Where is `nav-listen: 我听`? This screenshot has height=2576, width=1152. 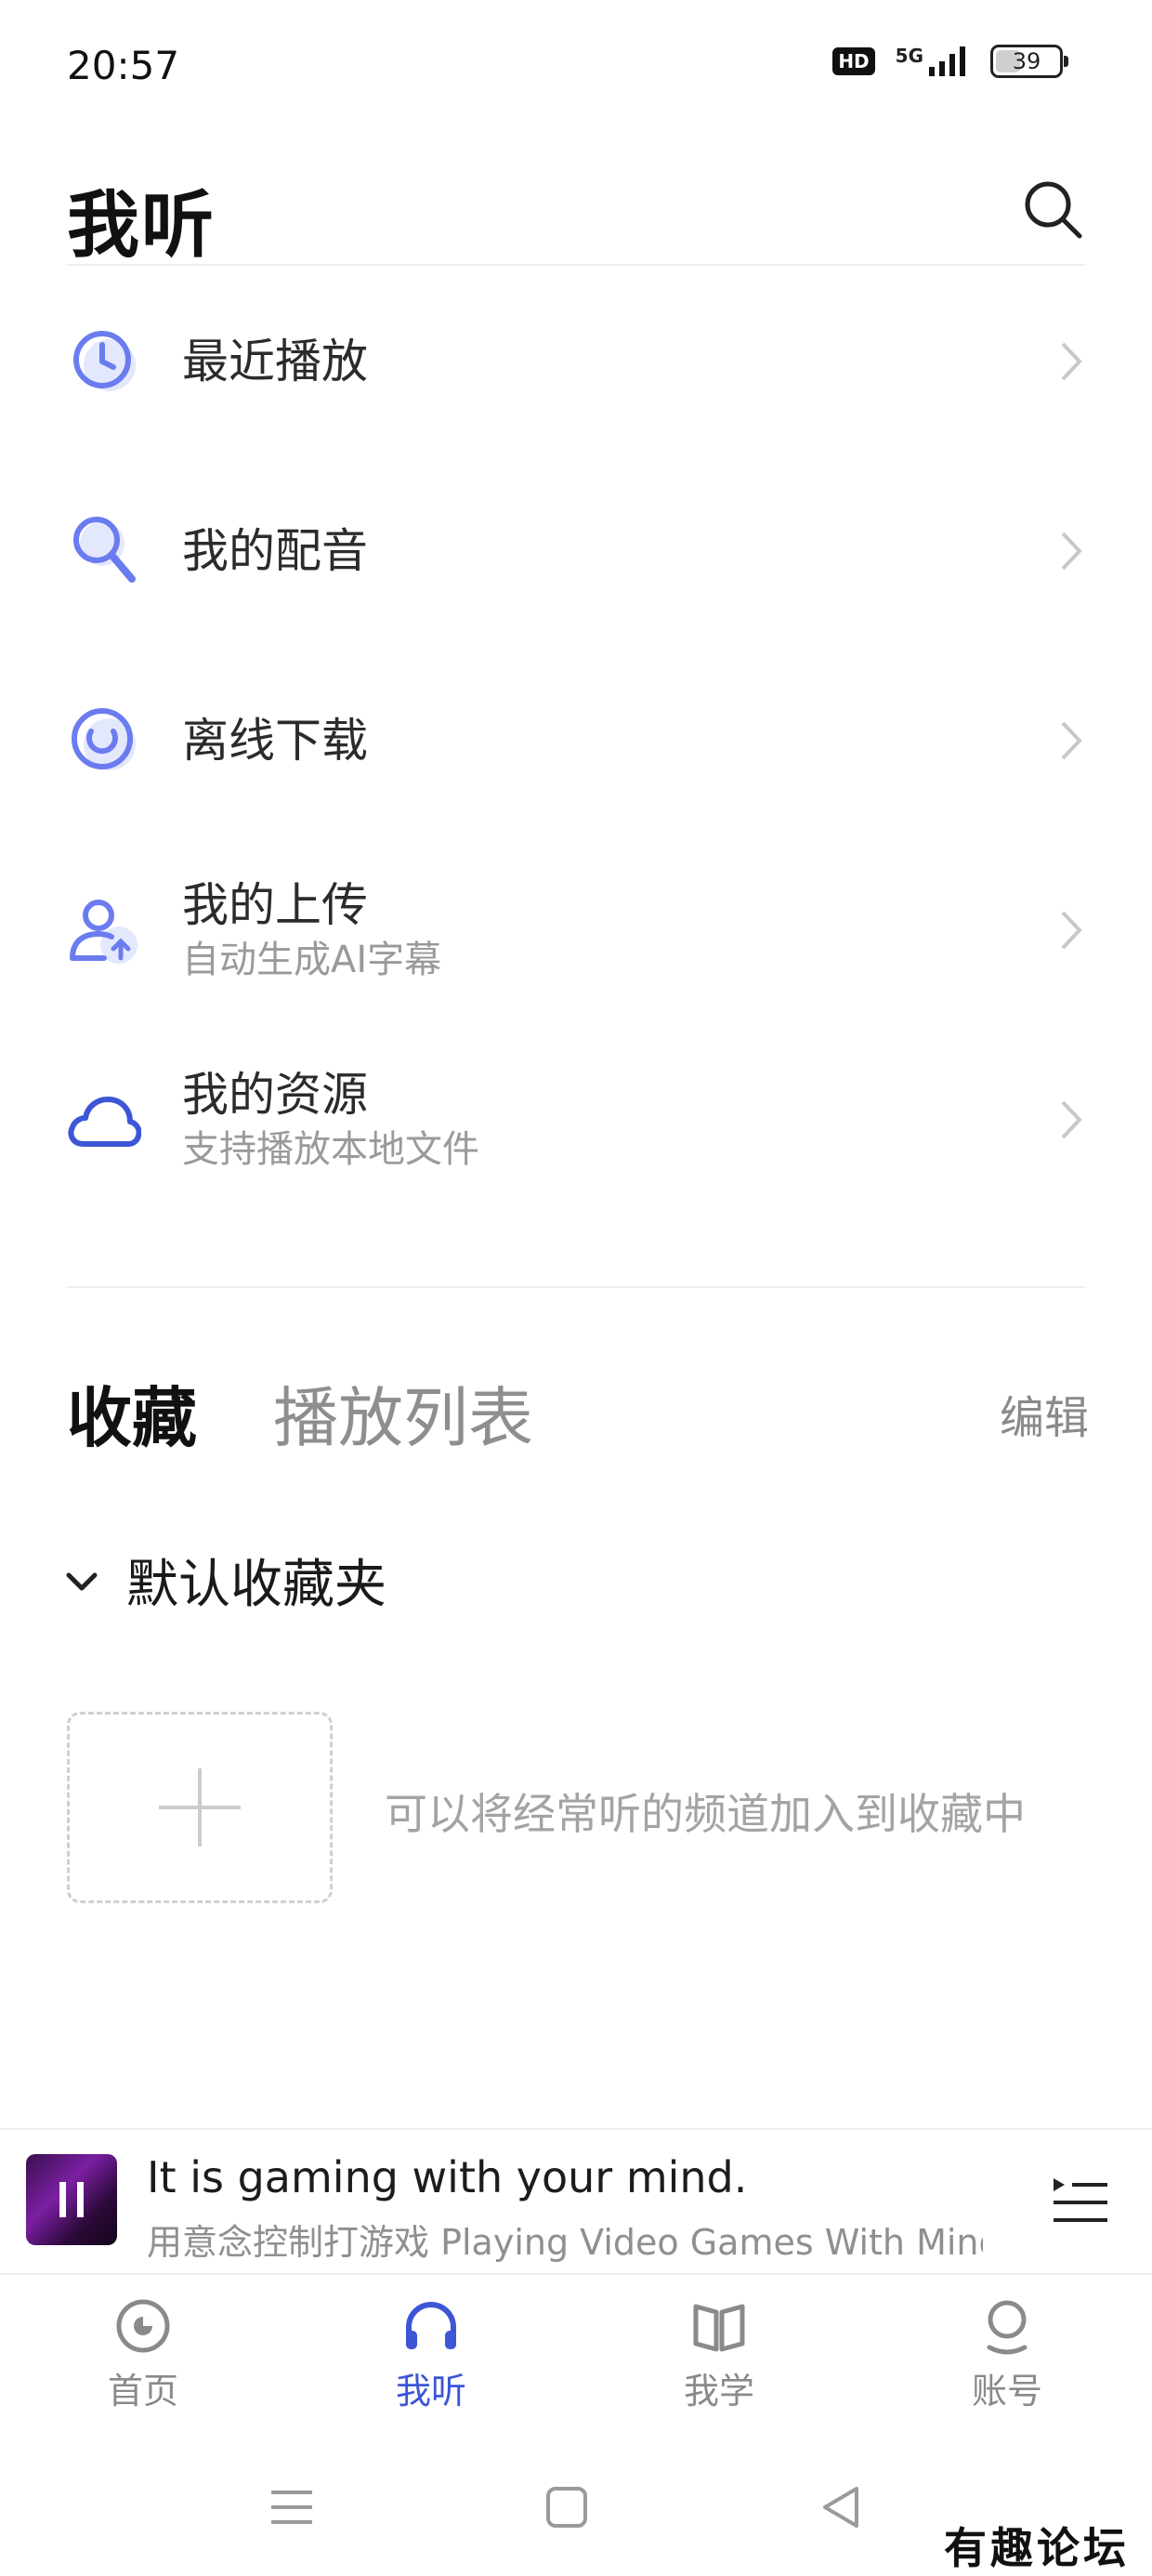
nav-listen: 我听 is located at coordinates (431, 2354).